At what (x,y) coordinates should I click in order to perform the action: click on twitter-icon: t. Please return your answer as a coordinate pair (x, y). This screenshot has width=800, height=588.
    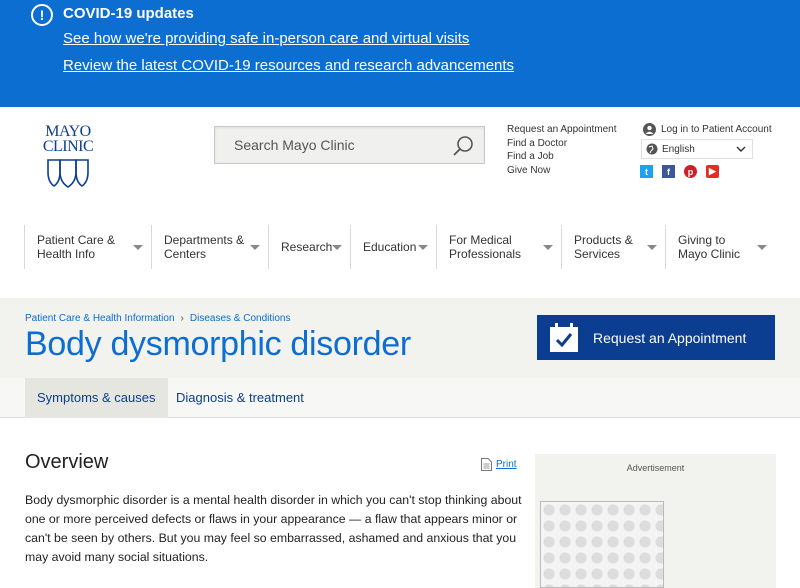
    Looking at the image, I should click on (646, 171).